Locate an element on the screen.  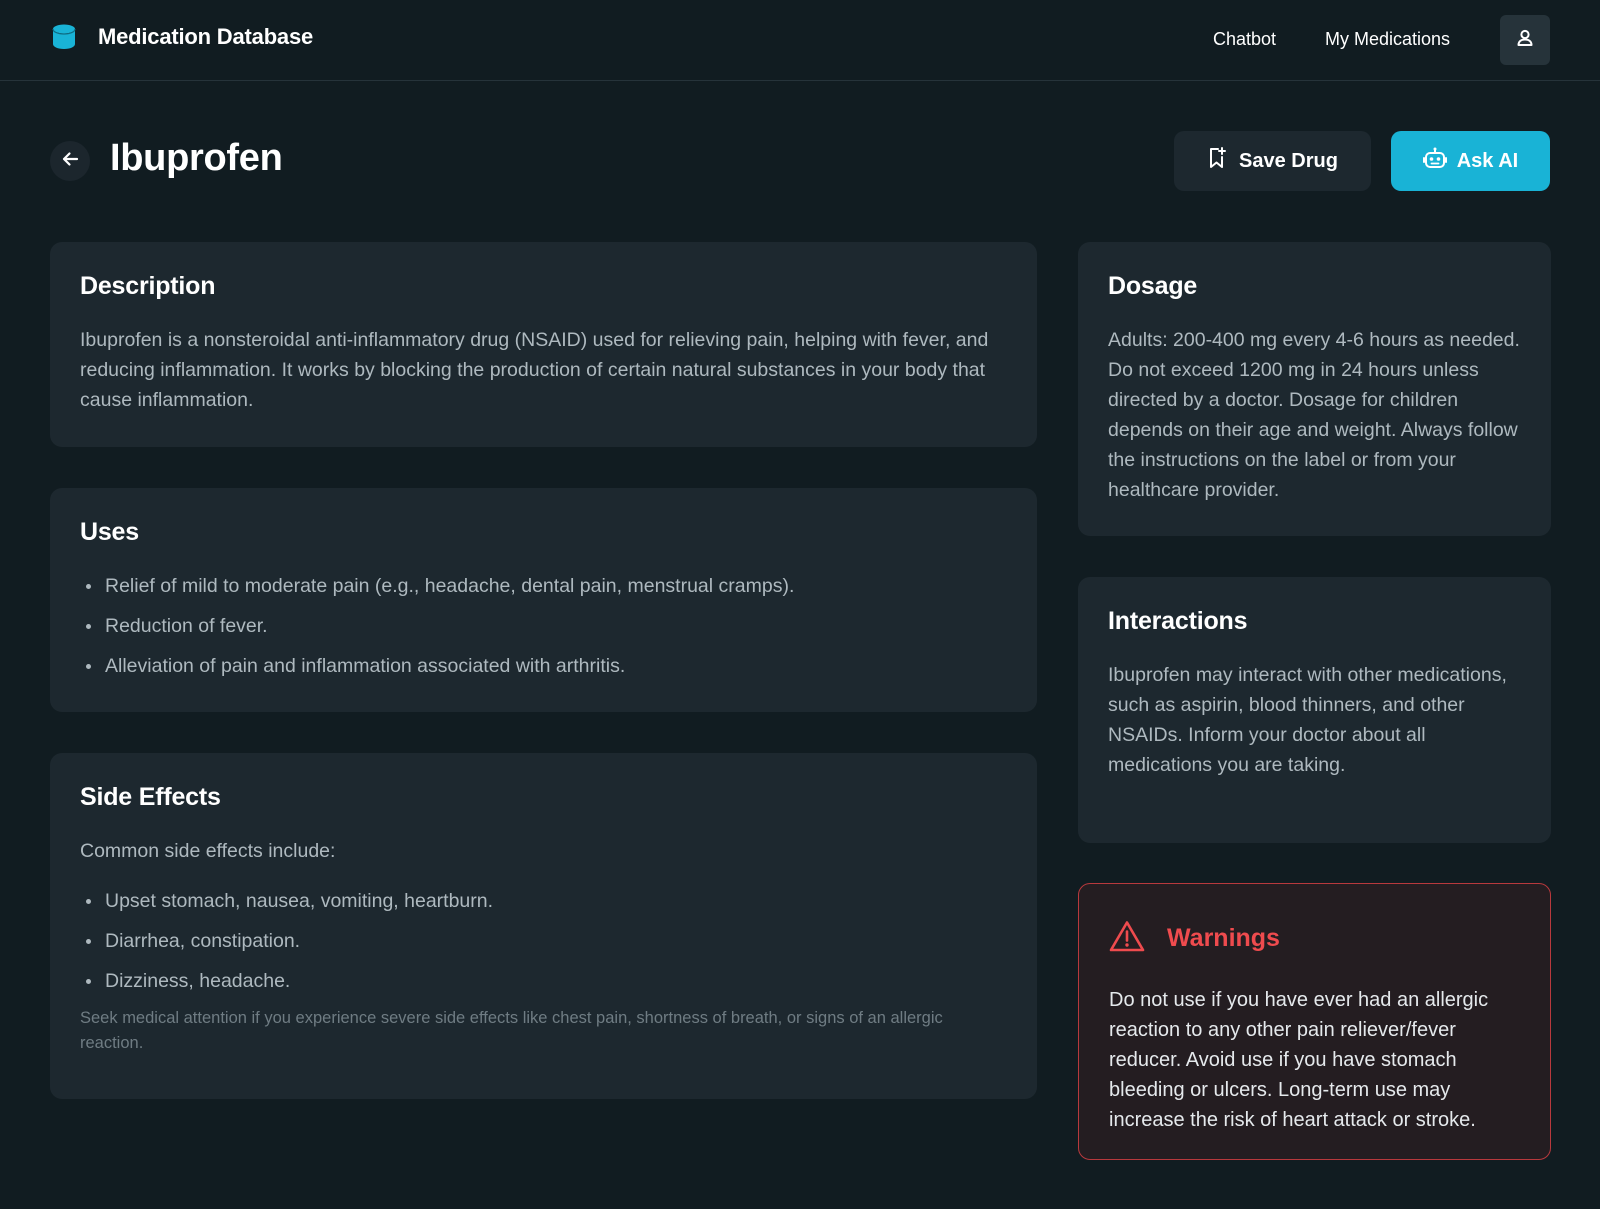
warnings-header: Warnings is located at coordinates (1314, 938).